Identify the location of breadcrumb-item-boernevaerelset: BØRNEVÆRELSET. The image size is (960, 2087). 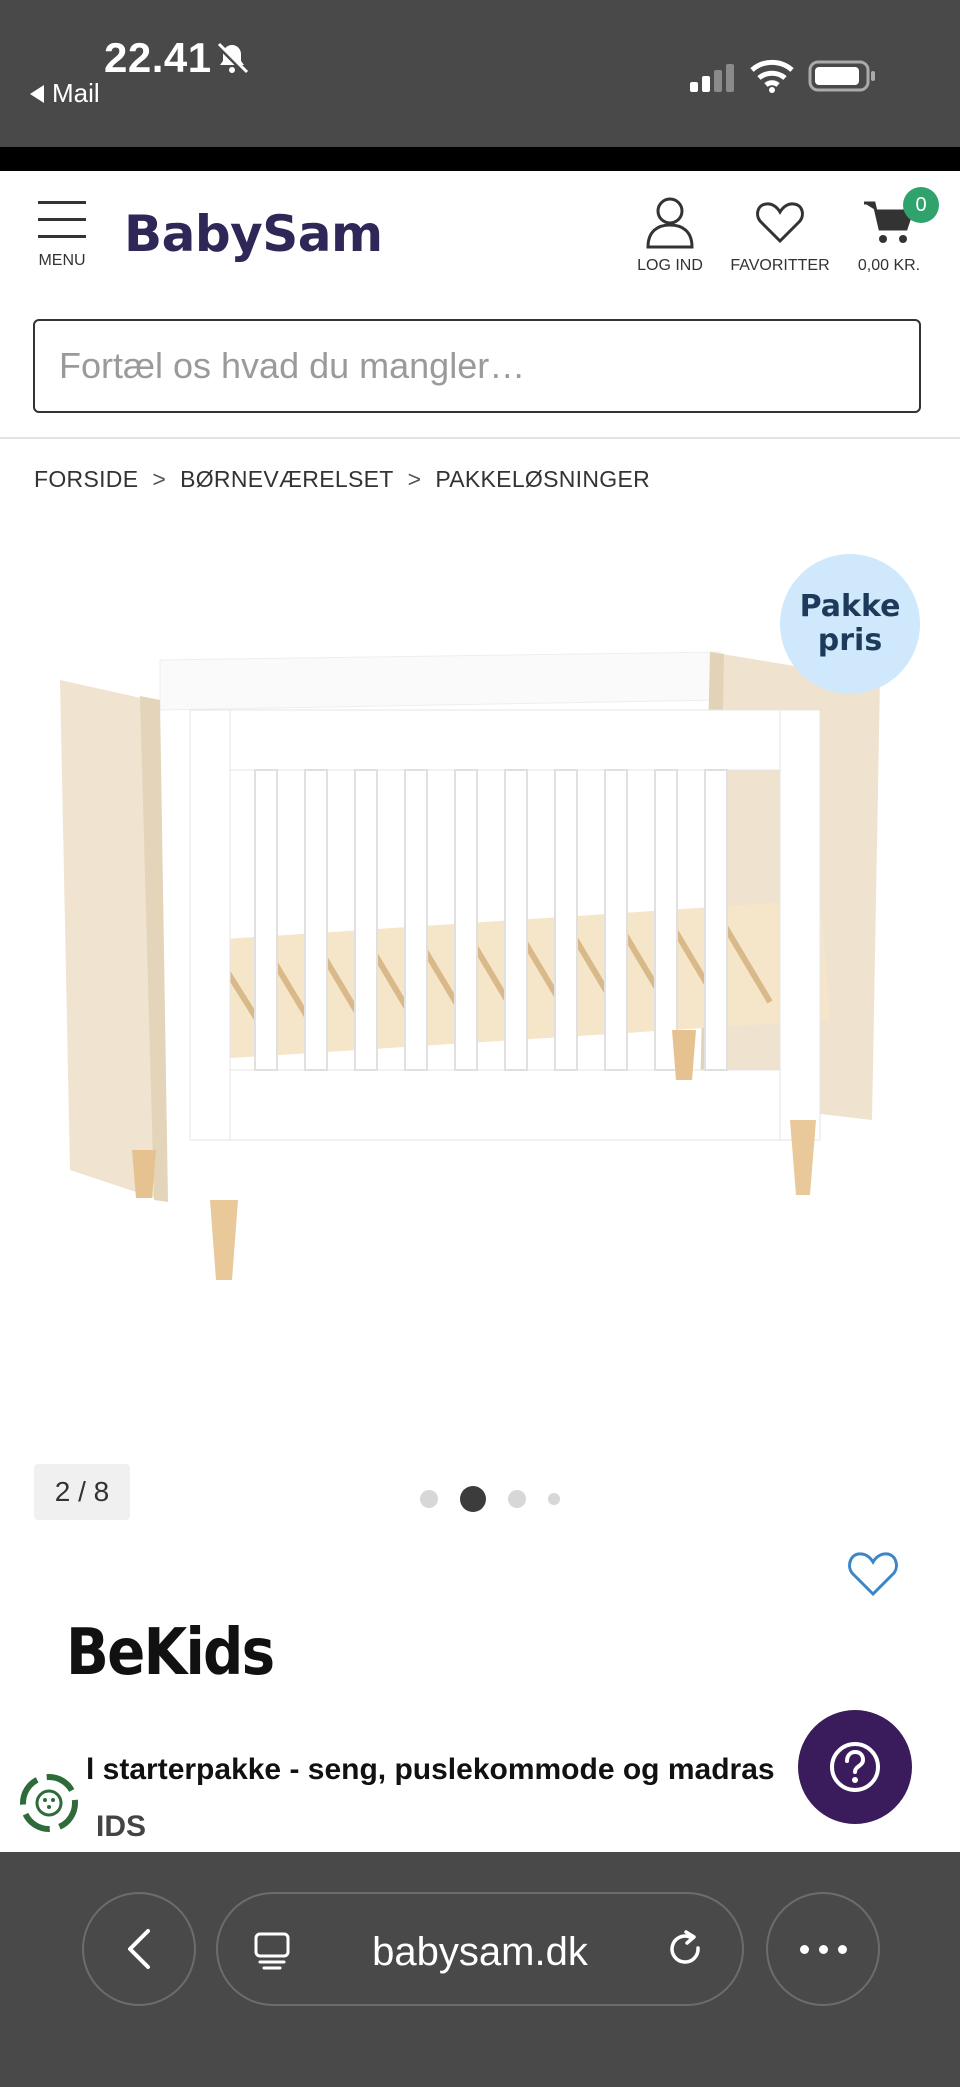
(287, 479).